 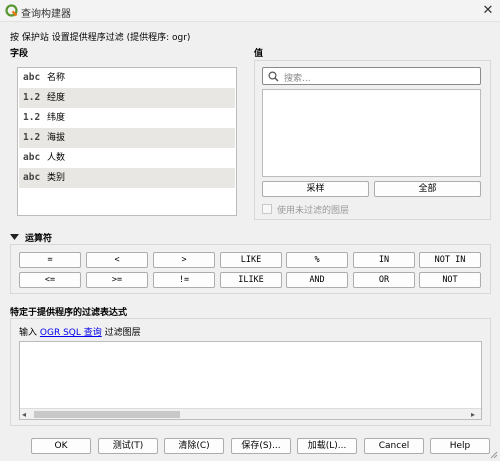 What do you see at coordinates (460, 446) in the screenshot?
I see `help-button: Help` at bounding box center [460, 446].